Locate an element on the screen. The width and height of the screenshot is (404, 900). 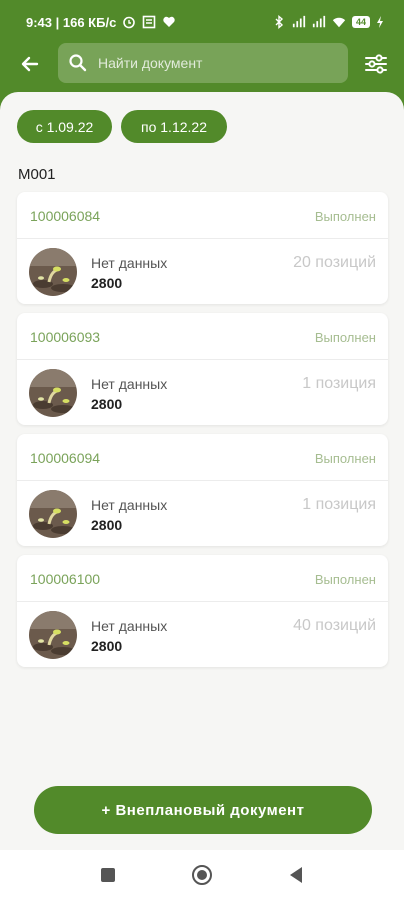
signal-2-icon is located at coordinates (319, 22).